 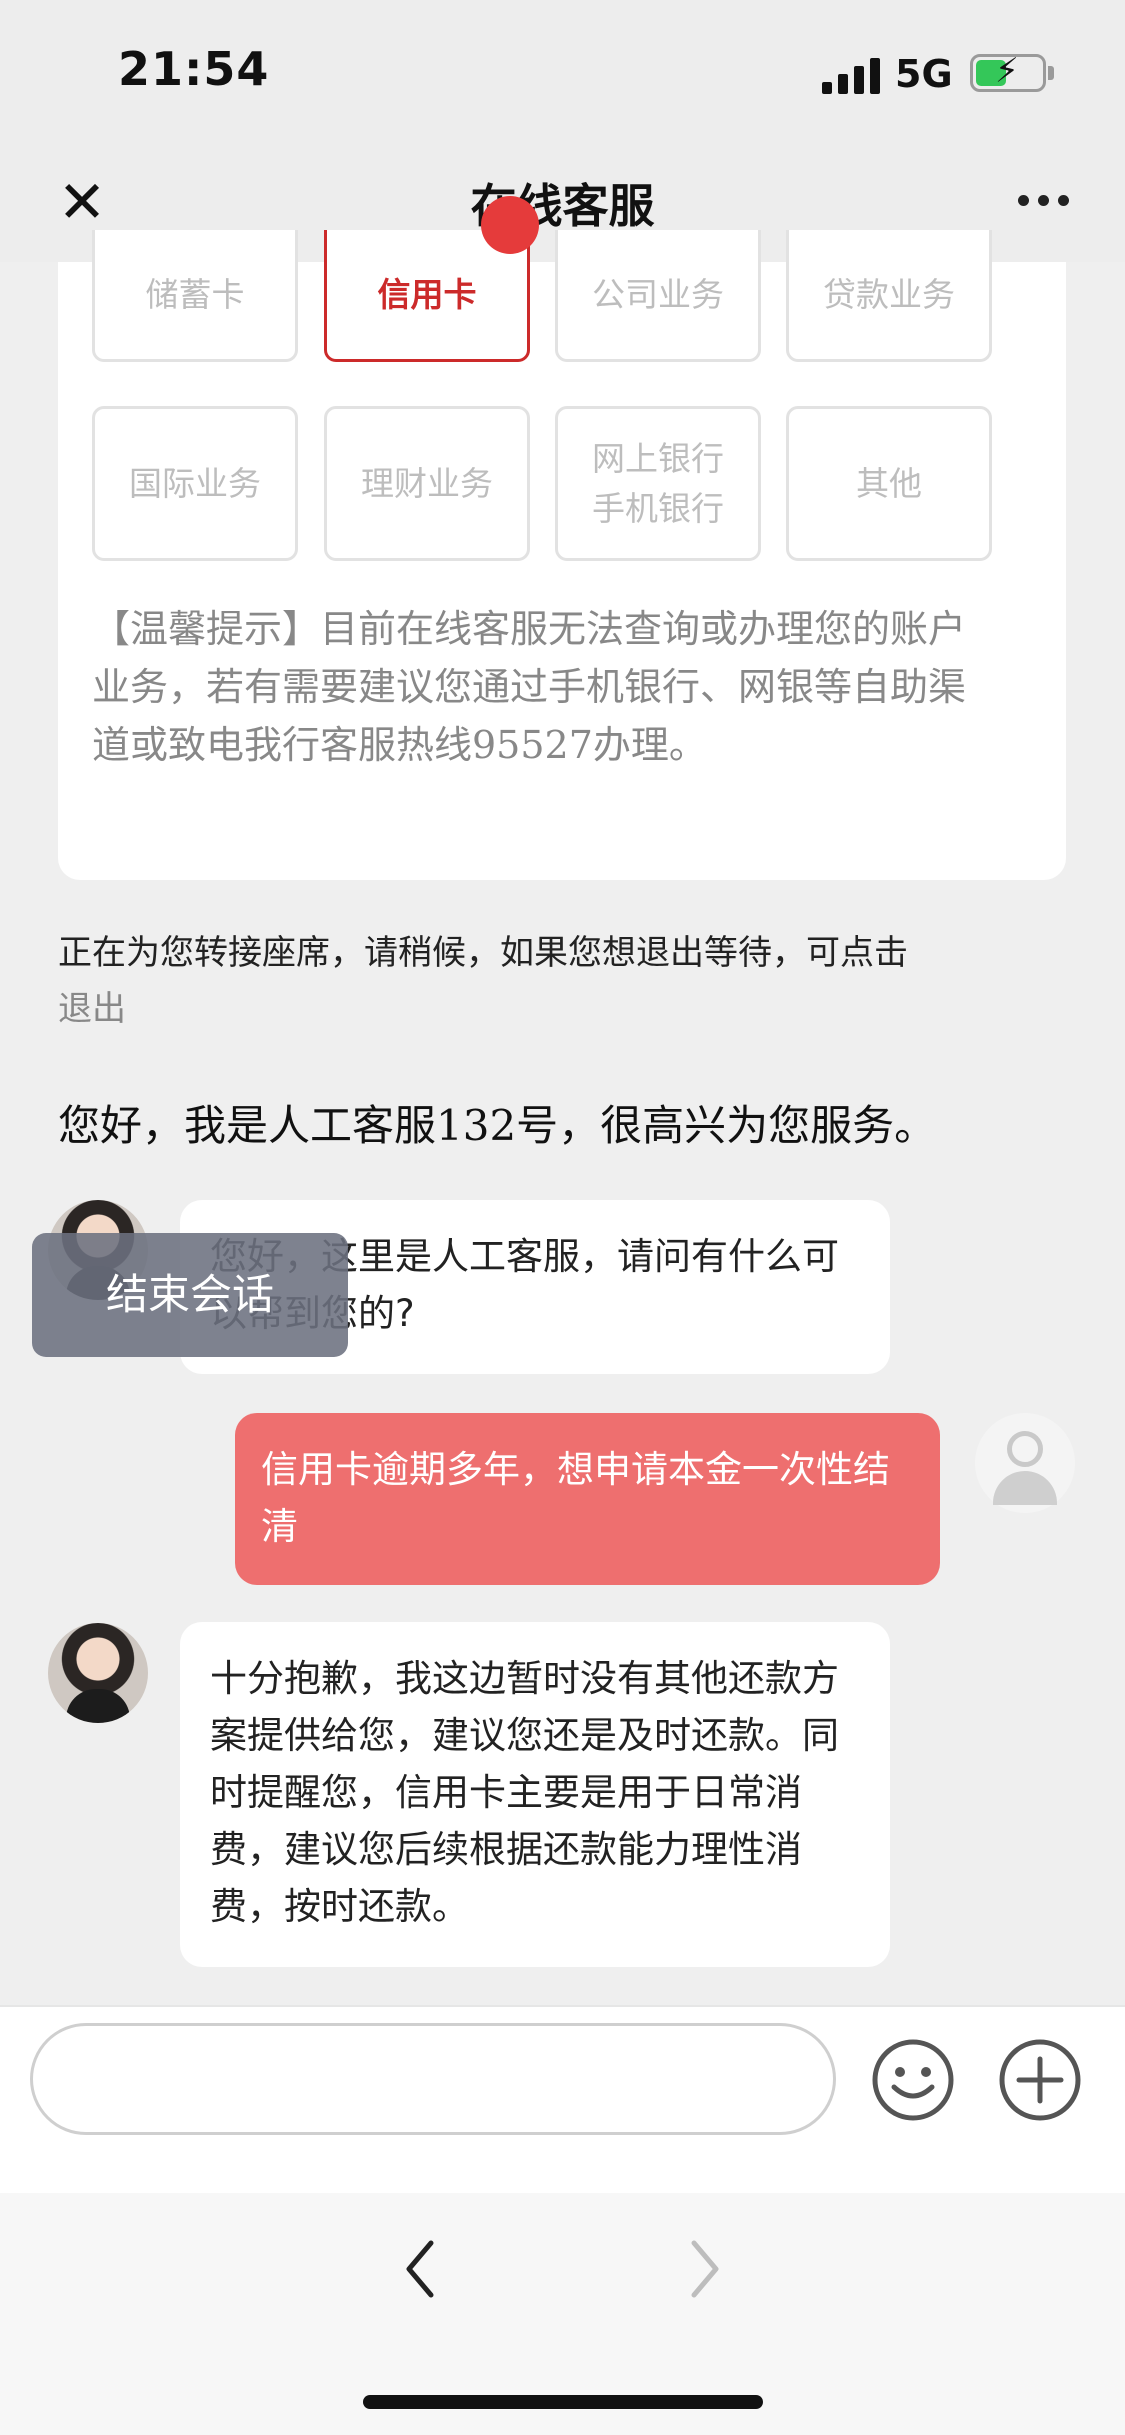 What do you see at coordinates (427, 294) in the screenshot?
I see `category-credit-card-label: 信用卡` at bounding box center [427, 294].